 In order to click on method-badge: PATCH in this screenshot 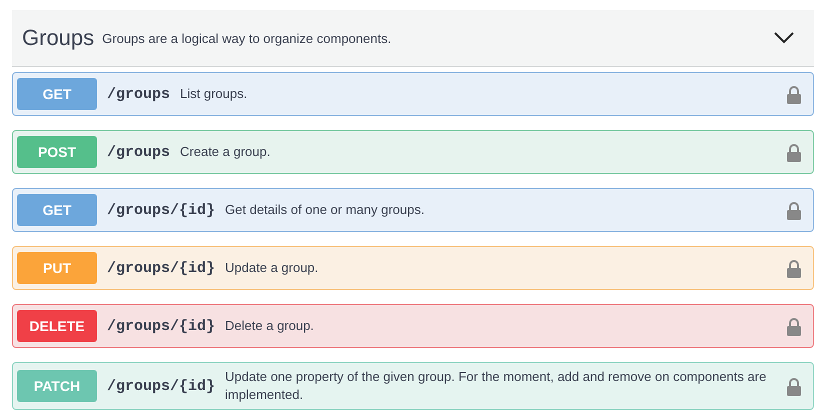, I will do `click(57, 386)`.